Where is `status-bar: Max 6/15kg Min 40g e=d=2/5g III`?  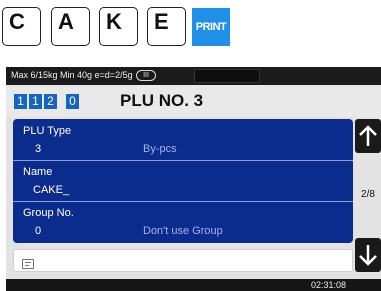
status-bar: Max 6/15kg Min 40g e=d=2/5g III is located at coordinates (193, 76).